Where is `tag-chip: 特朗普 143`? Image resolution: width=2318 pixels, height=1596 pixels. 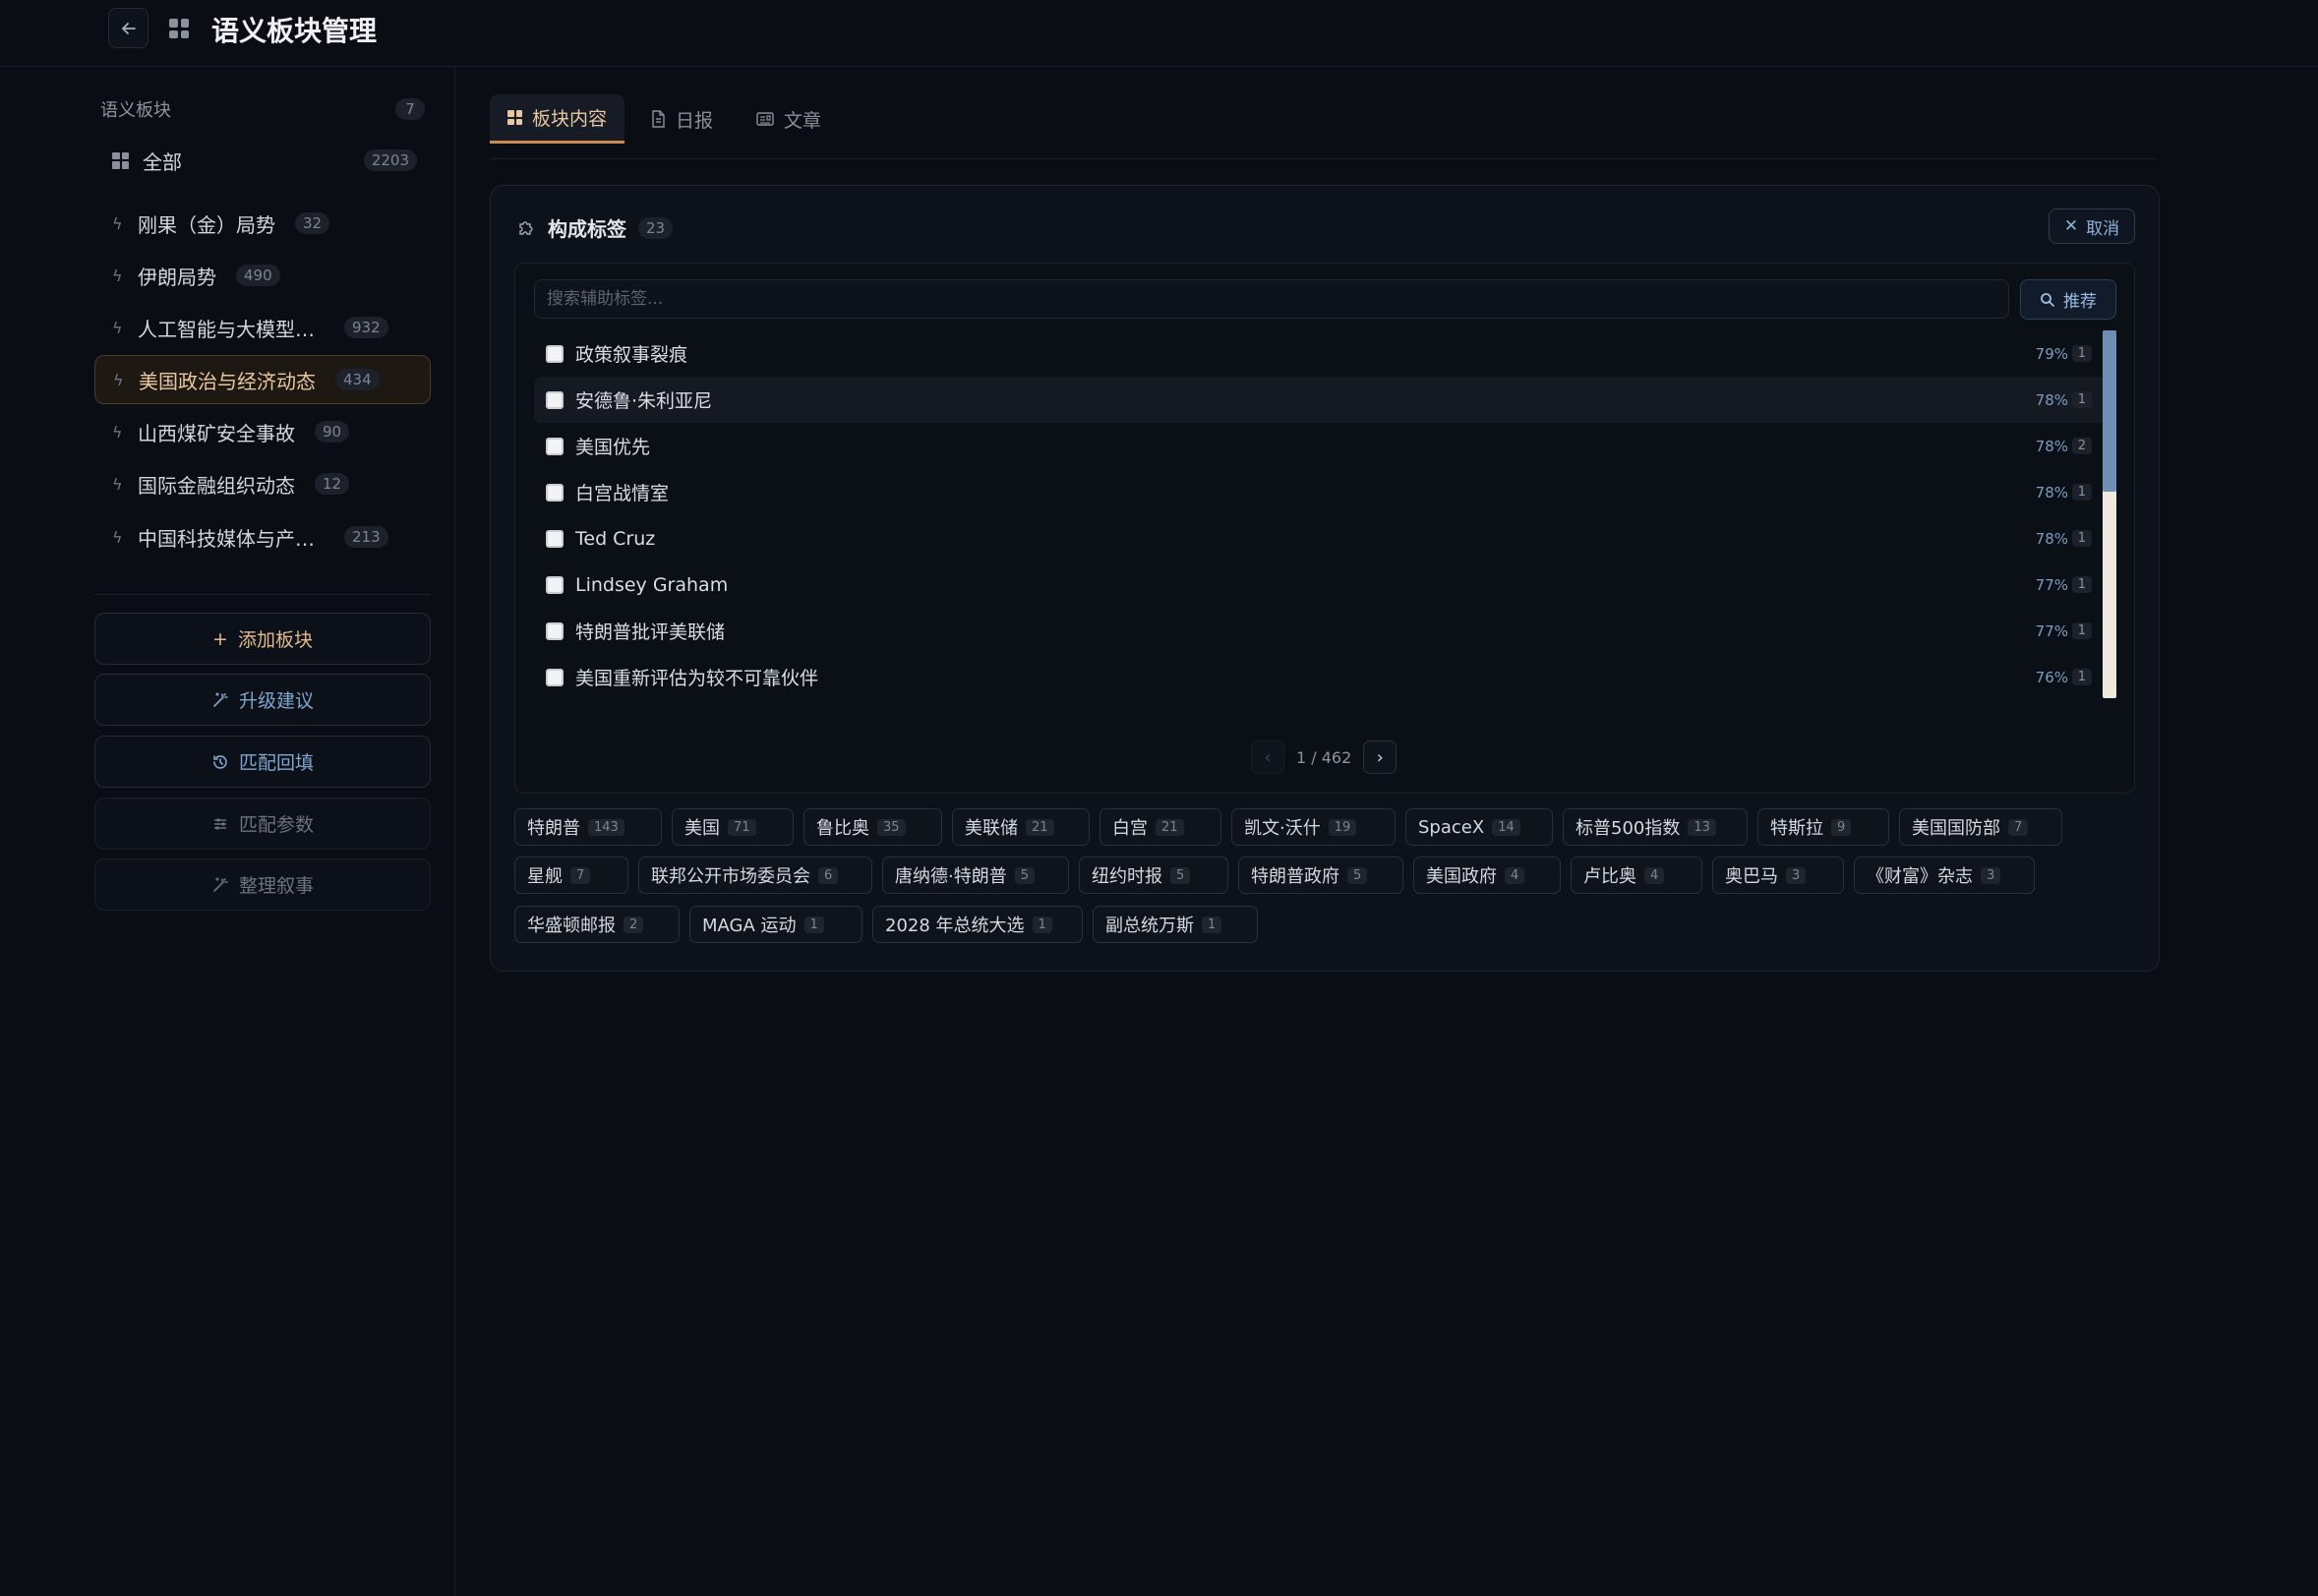 tag-chip: 特朗普 143 is located at coordinates (588, 827).